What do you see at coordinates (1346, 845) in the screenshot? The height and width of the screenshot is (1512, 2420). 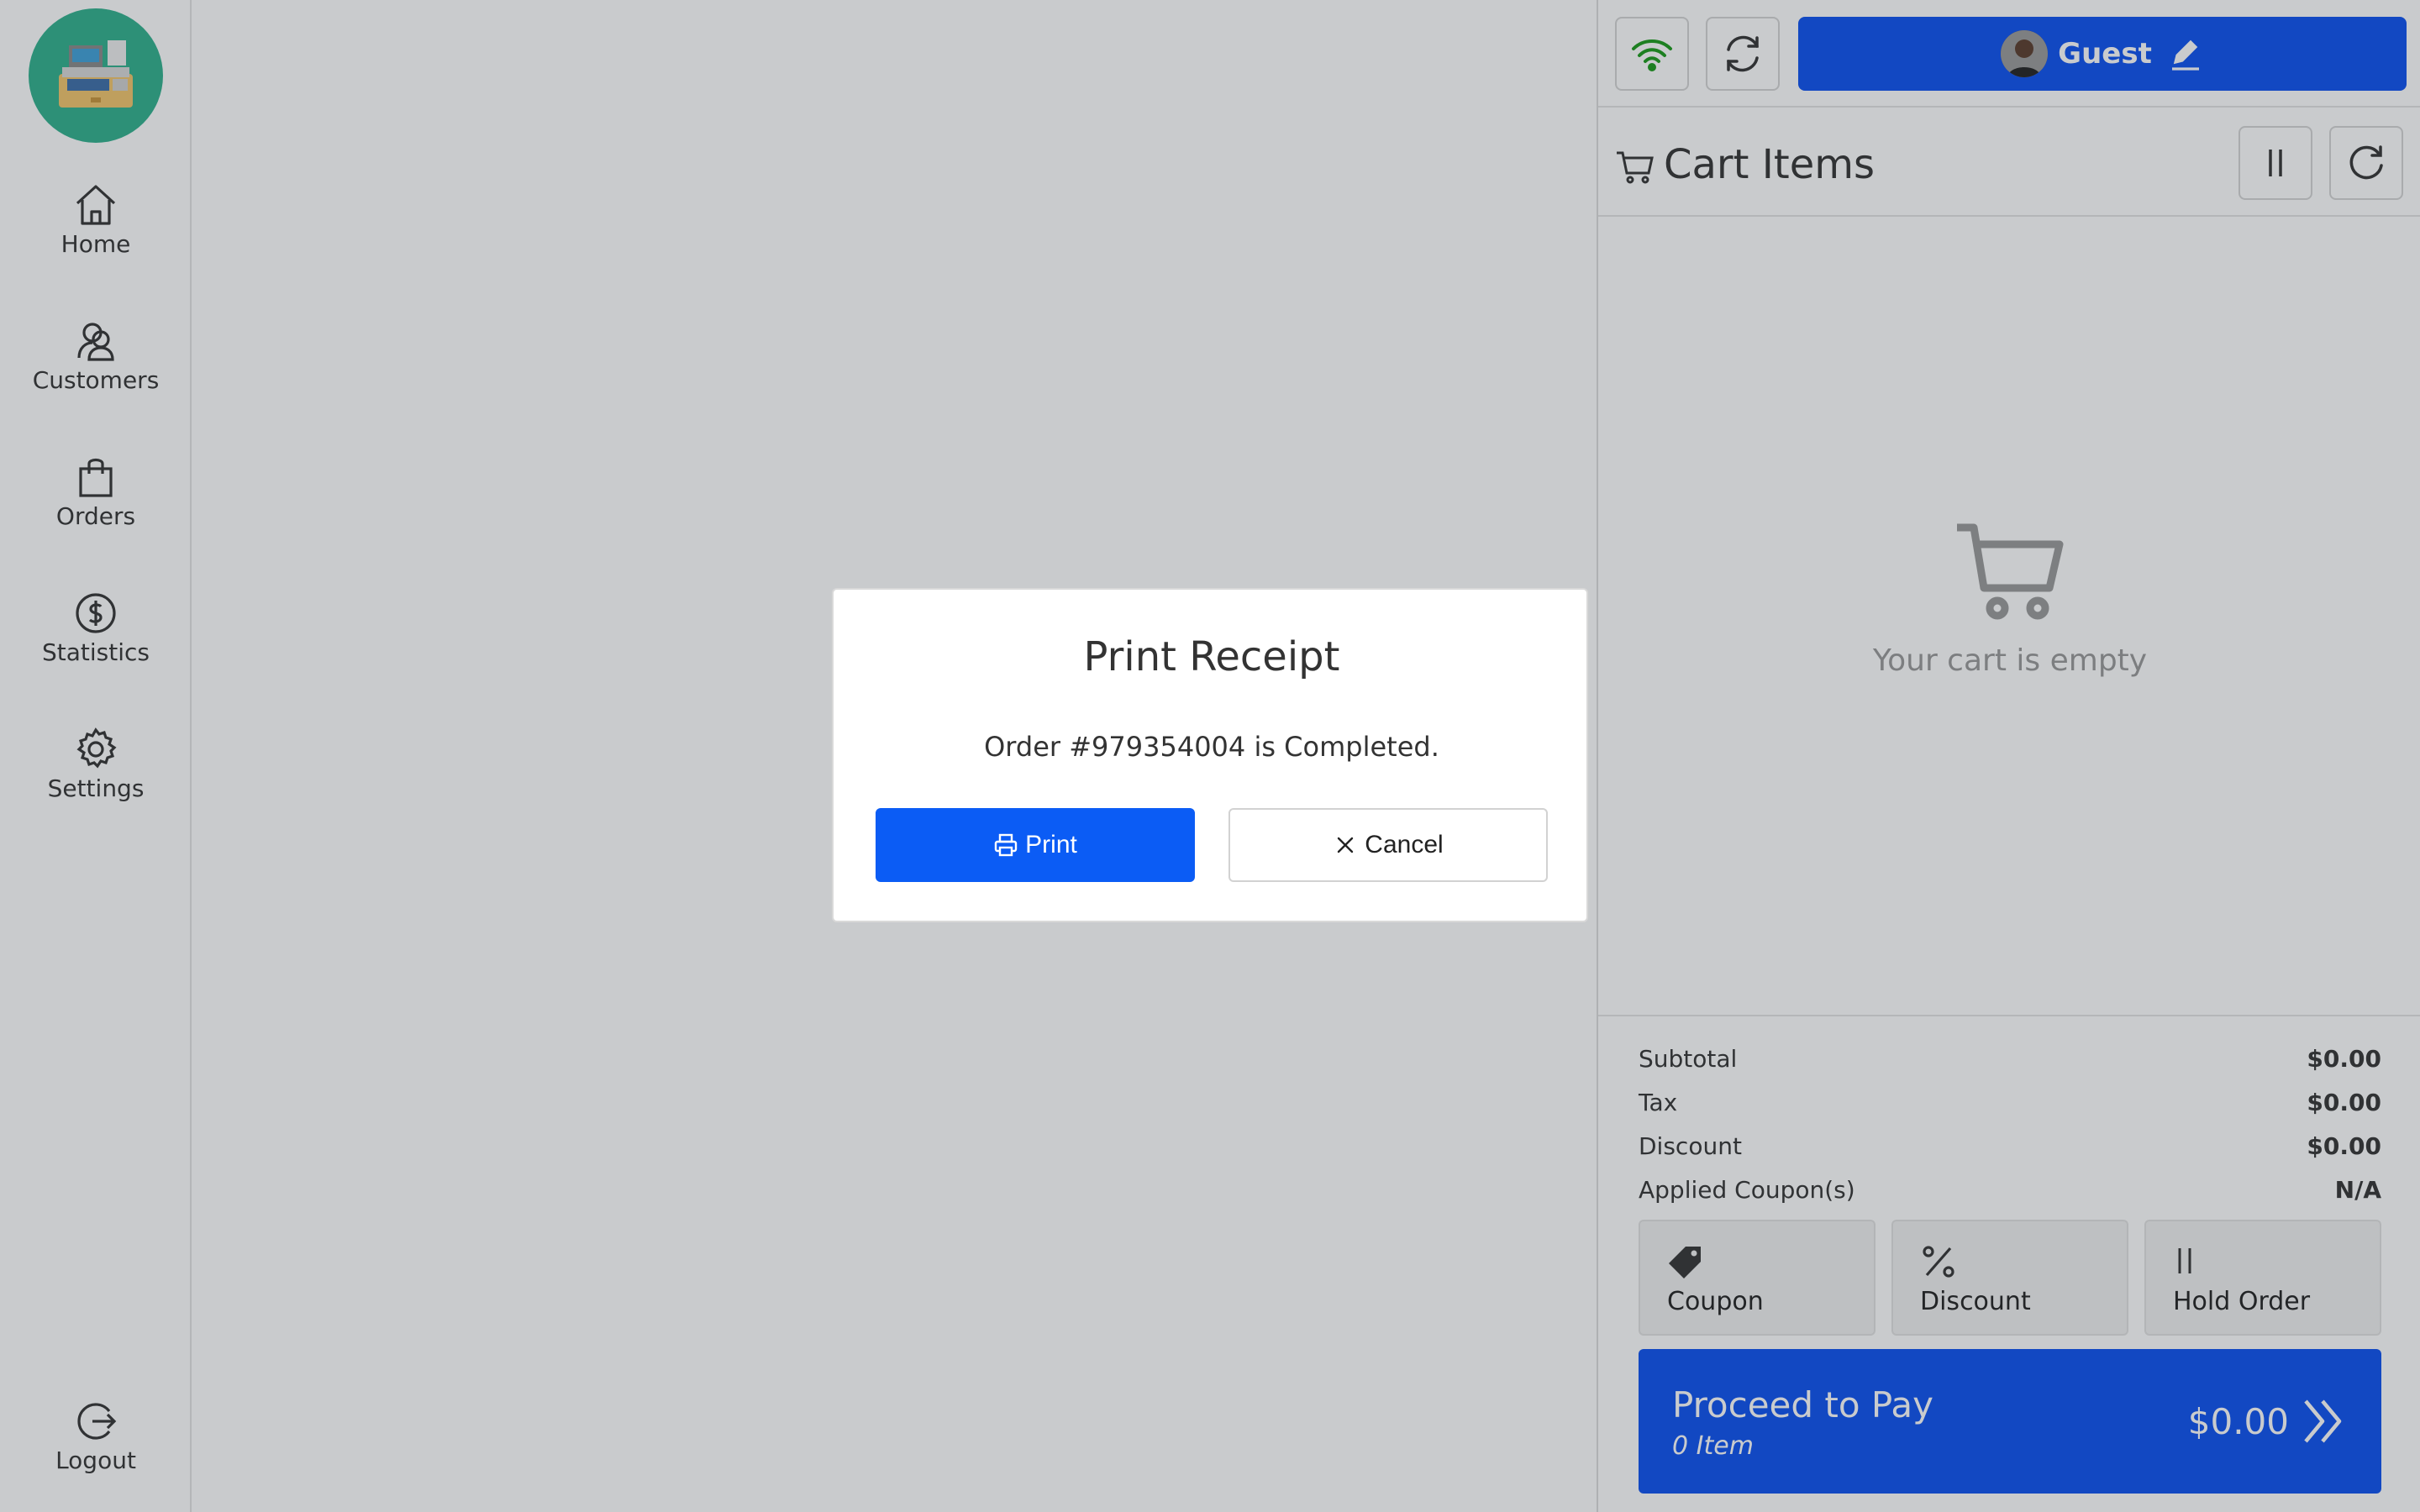 I see `close-icon` at bounding box center [1346, 845].